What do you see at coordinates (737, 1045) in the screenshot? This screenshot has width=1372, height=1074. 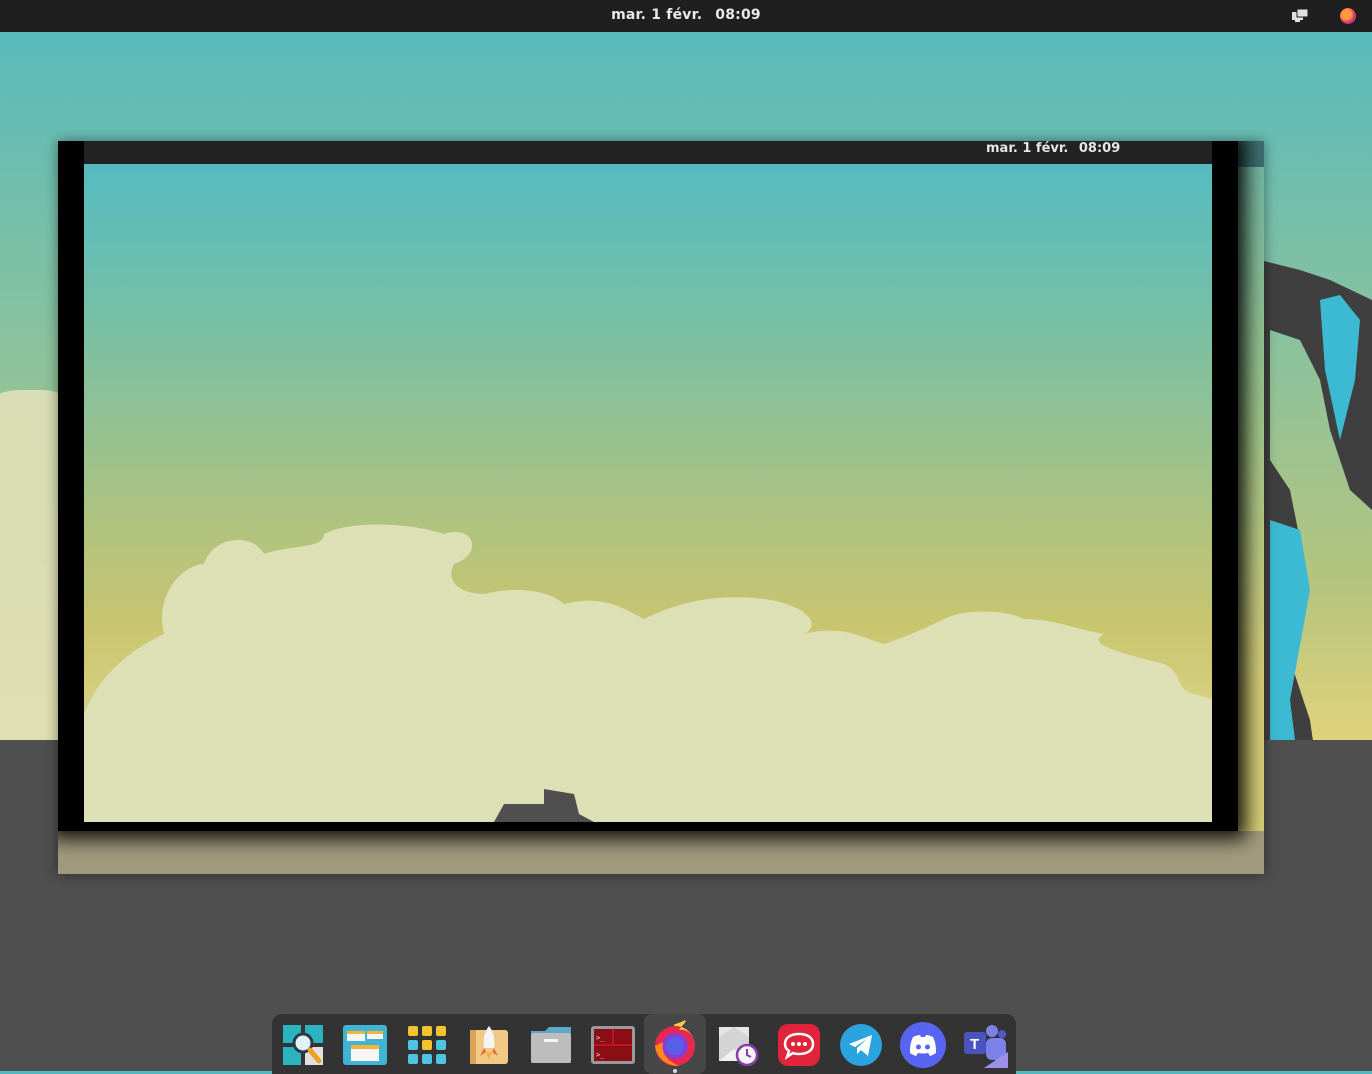 I see `mail-clock-icon` at bounding box center [737, 1045].